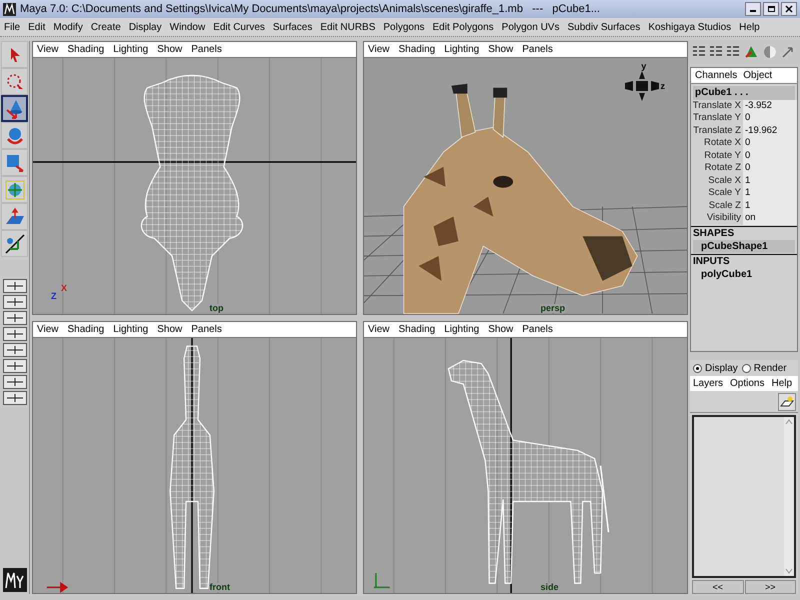 This screenshot has height=600, width=800. Describe the element at coordinates (404, 27) in the screenshot. I see `menu-item: Polygons` at that location.